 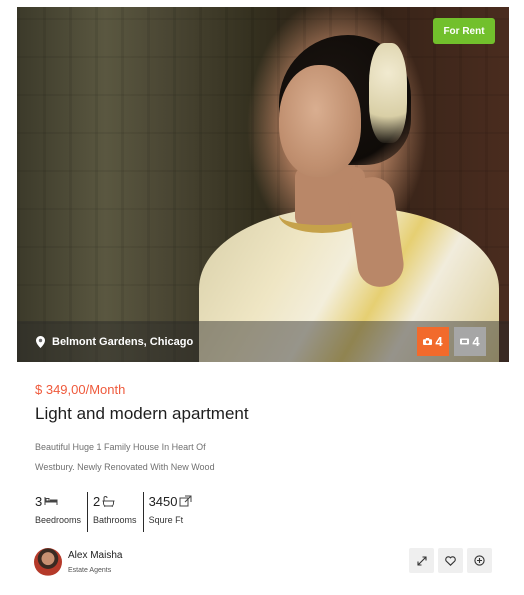 I want to click on avatar, so click(x=48, y=562).